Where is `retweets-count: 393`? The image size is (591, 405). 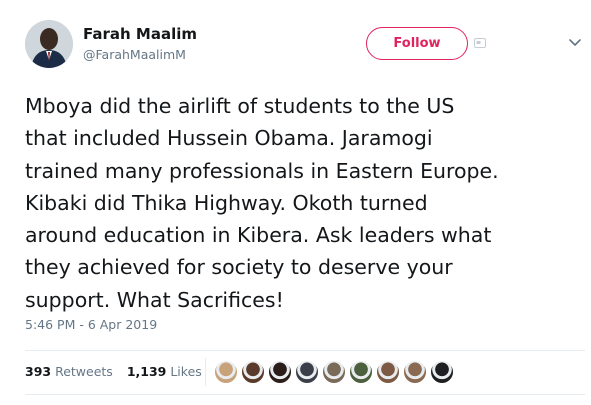
retweets-count: 393 is located at coordinates (38, 371).